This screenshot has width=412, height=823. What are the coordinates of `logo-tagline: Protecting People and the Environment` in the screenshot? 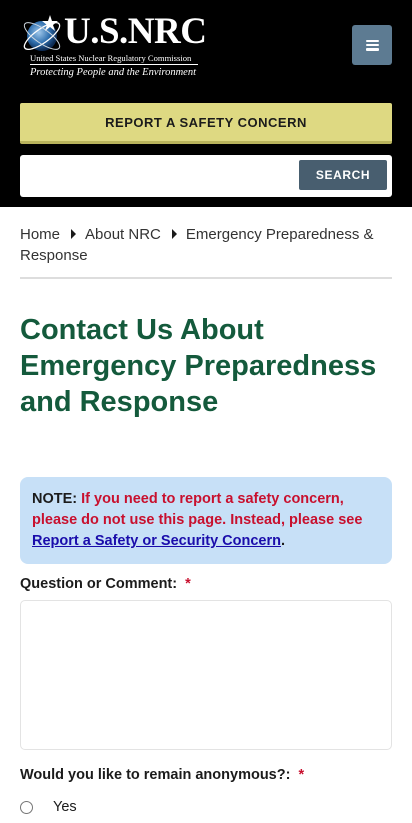 It's located at (113, 72).